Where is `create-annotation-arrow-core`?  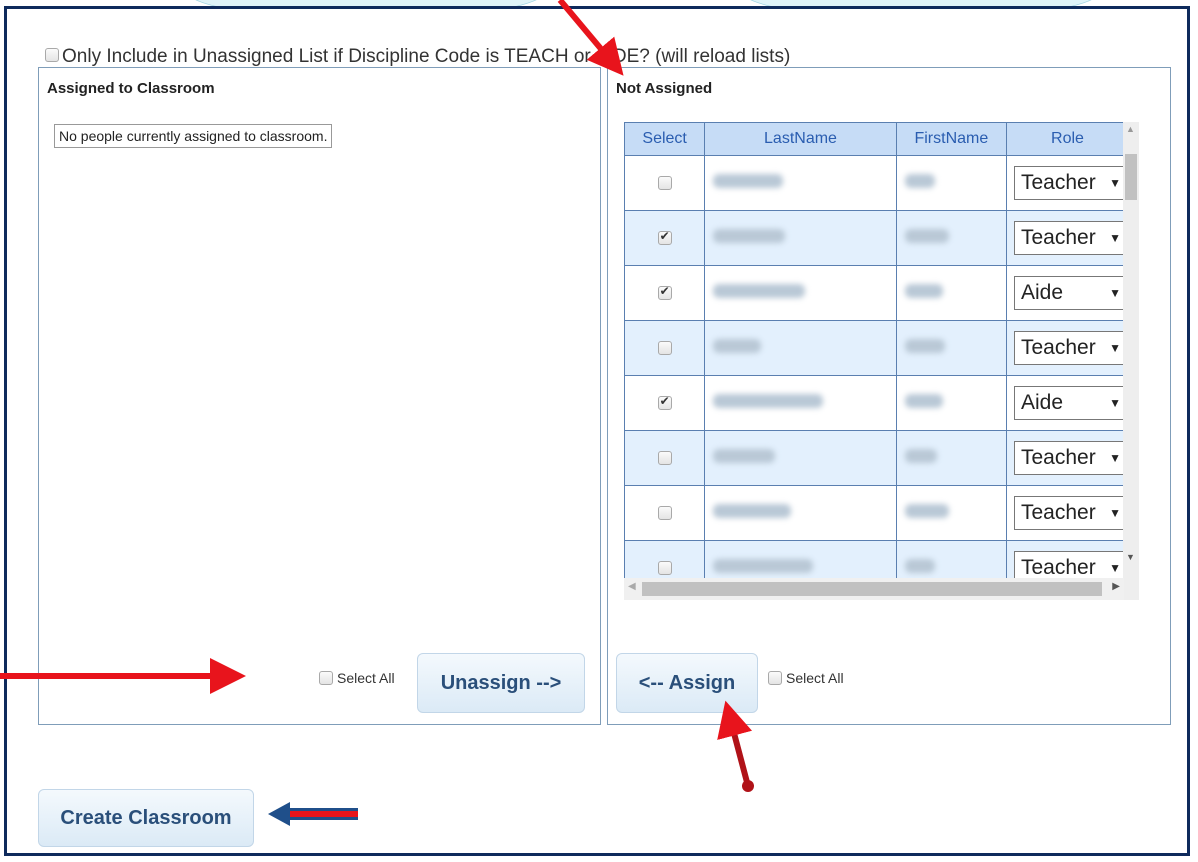 create-annotation-arrow-core is located at coordinates (323, 814).